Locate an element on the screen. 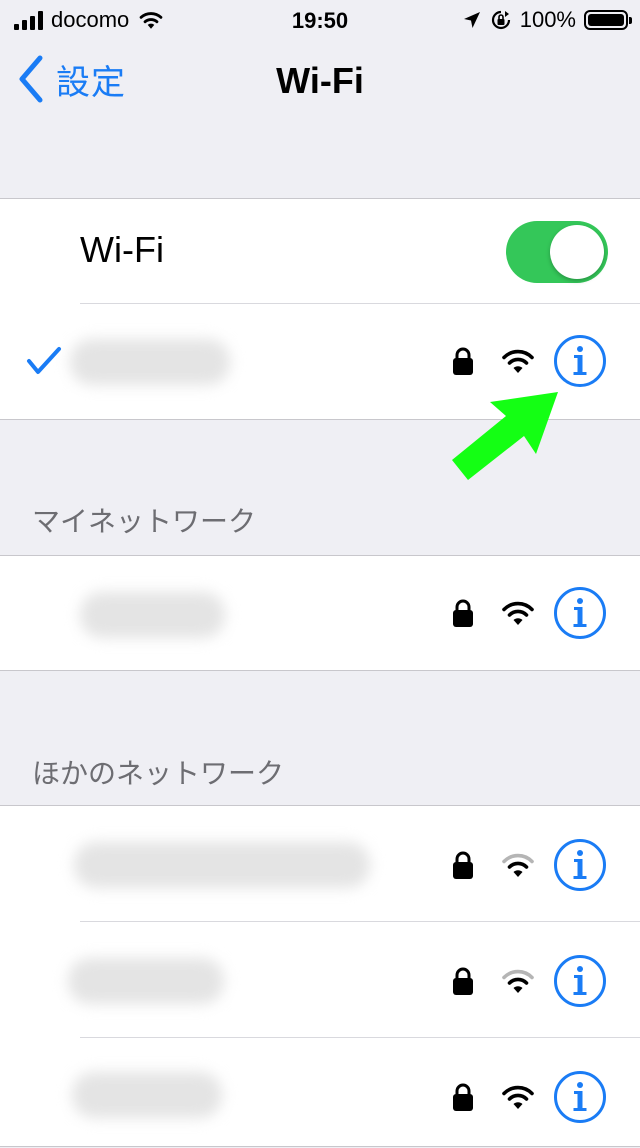 This screenshot has width=640, height=1148. checkmark-icon is located at coordinates (44, 360).